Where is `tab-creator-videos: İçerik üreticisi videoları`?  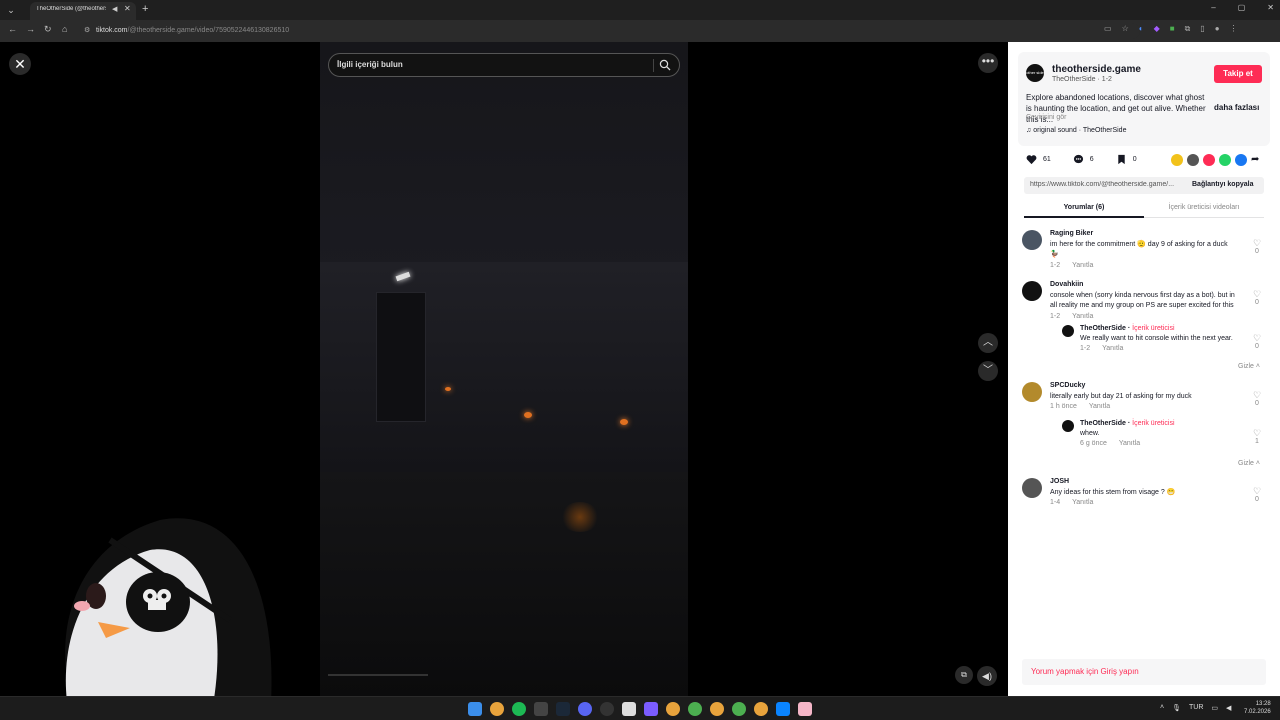
tab-creator-videos: İçerik üreticisi videoları is located at coordinates (1204, 210).